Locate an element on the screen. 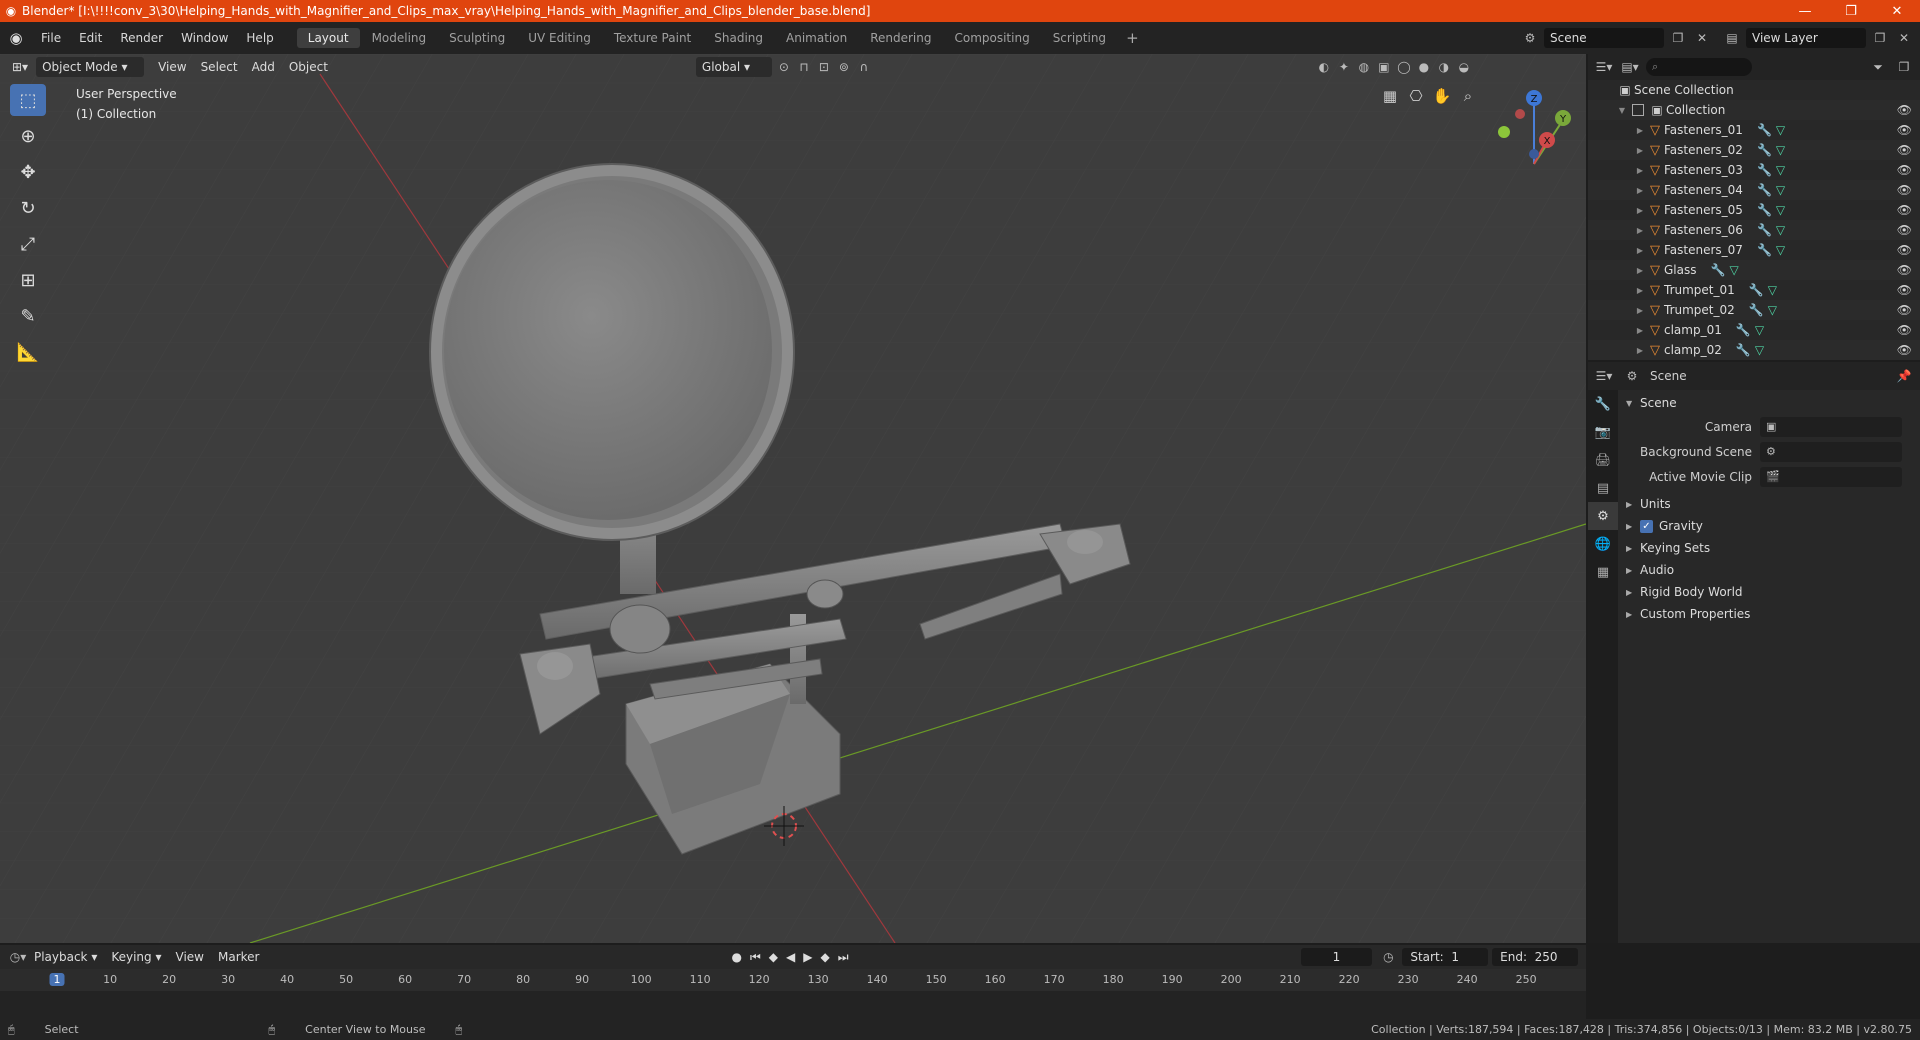 The height and width of the screenshot is (1040, 1920). tab-modeling: Modeling is located at coordinates (399, 38).